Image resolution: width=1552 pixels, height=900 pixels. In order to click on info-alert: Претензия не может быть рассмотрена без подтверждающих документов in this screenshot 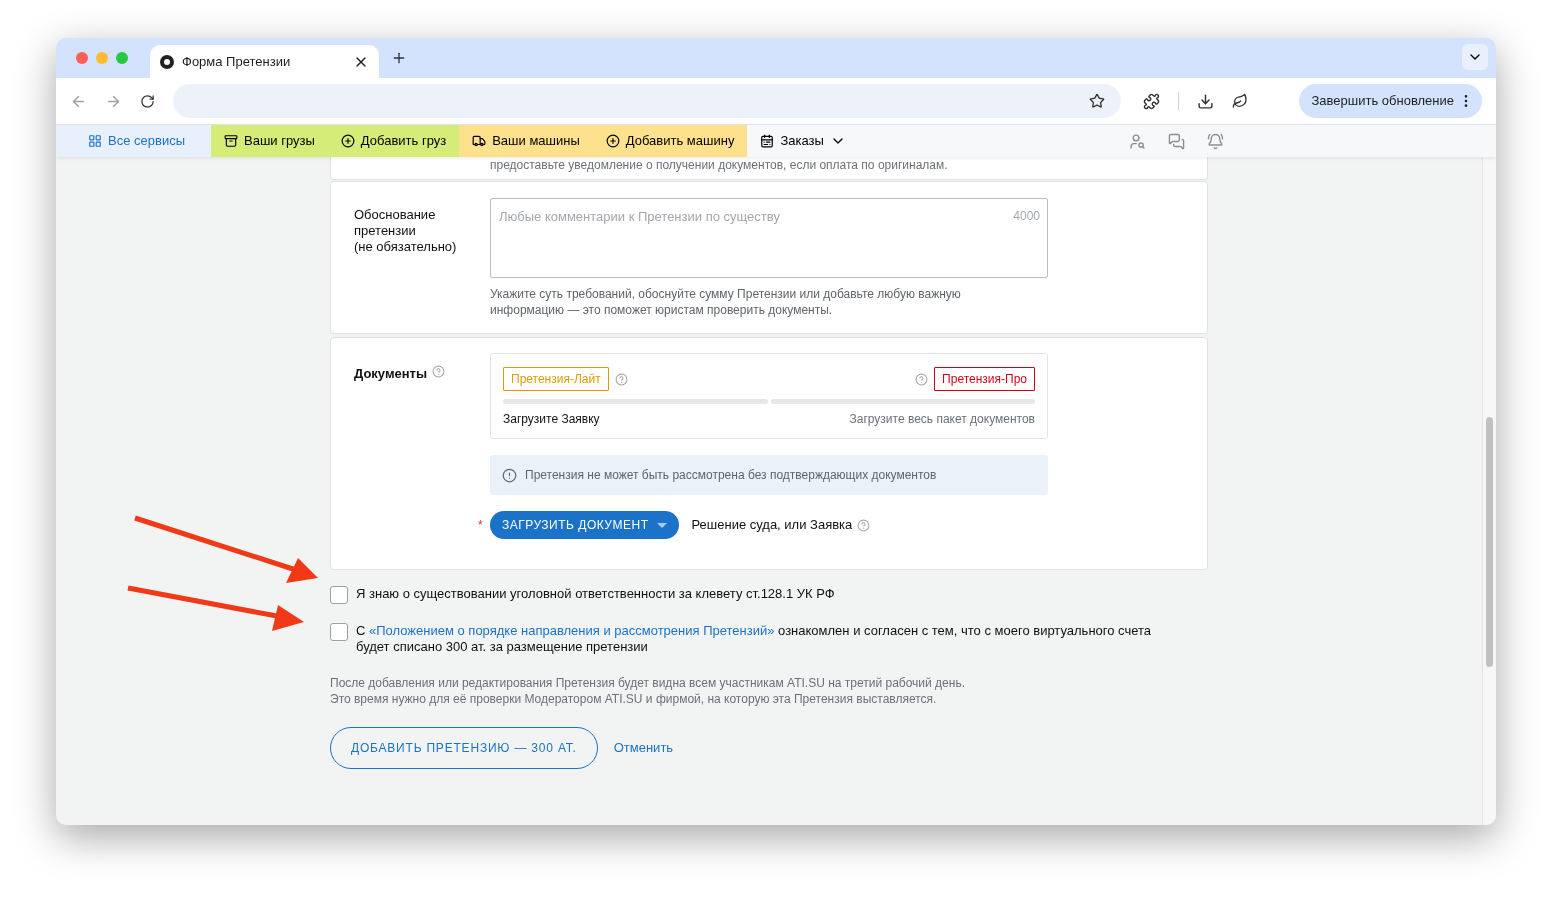, I will do `click(769, 475)`.